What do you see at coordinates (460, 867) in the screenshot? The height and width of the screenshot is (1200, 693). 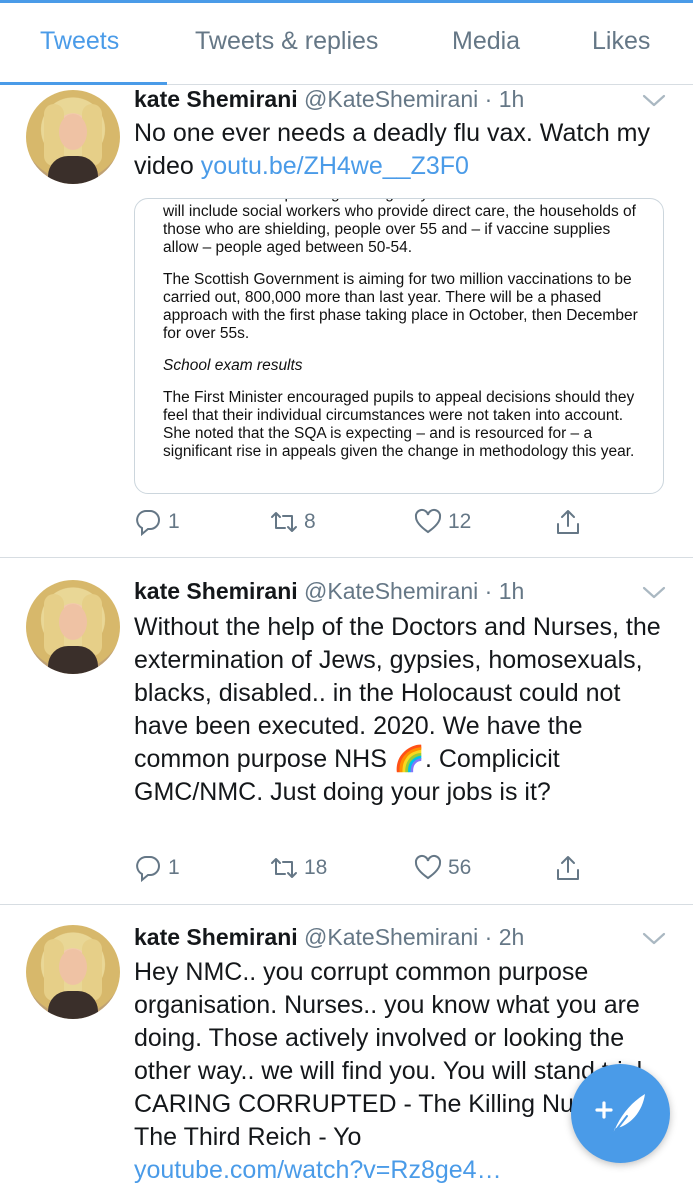 I see `like-count: 56` at bounding box center [460, 867].